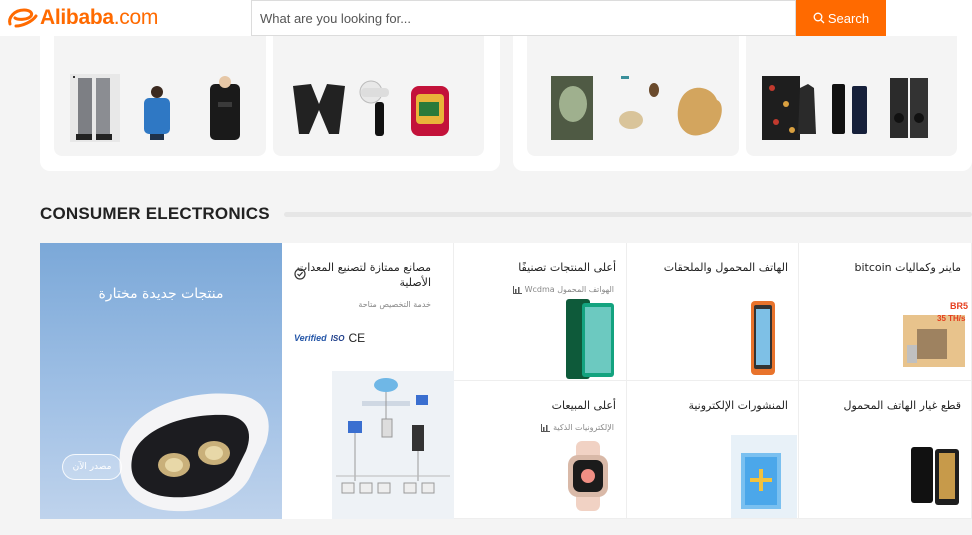 The image size is (972, 535). Describe the element at coordinates (161, 381) in the screenshot. I see `featured-banner: منتجات جديدة مختارة مصدر الآن` at that location.